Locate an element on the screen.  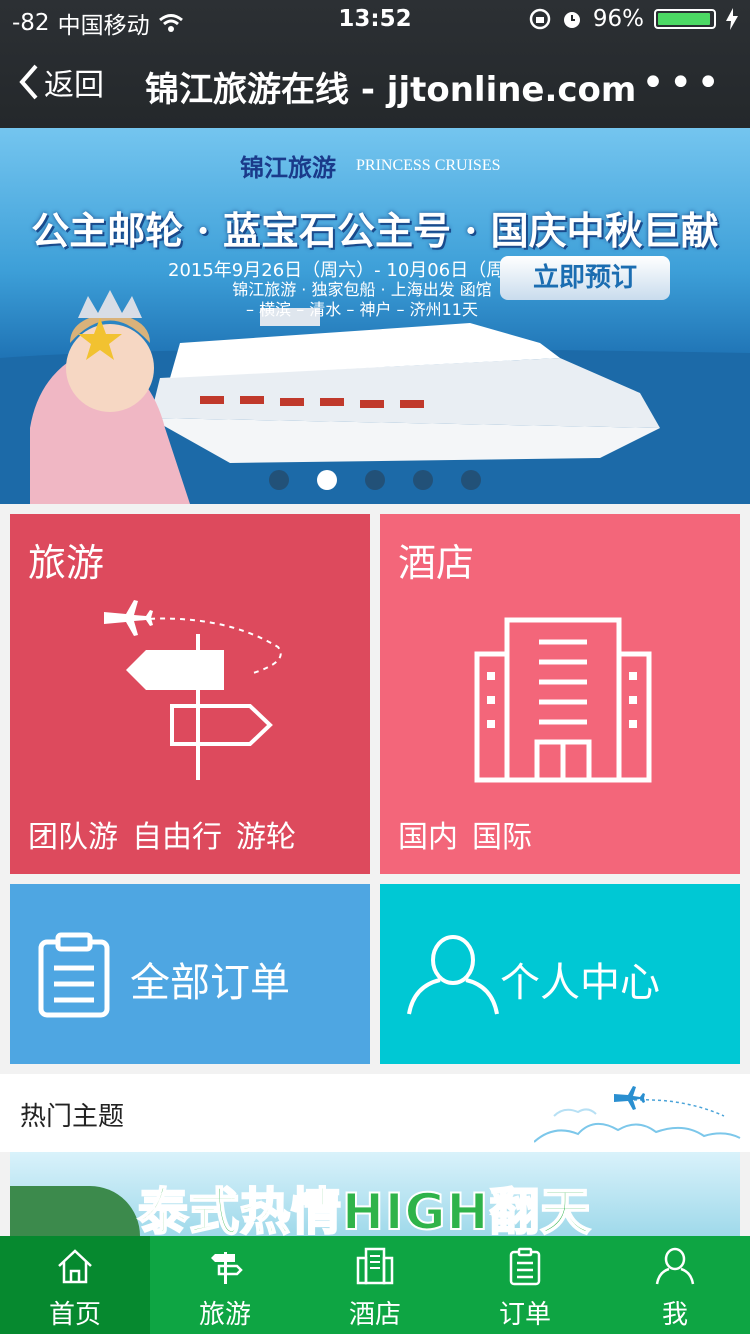
travel-title: 旅游 is located at coordinates (66, 563).